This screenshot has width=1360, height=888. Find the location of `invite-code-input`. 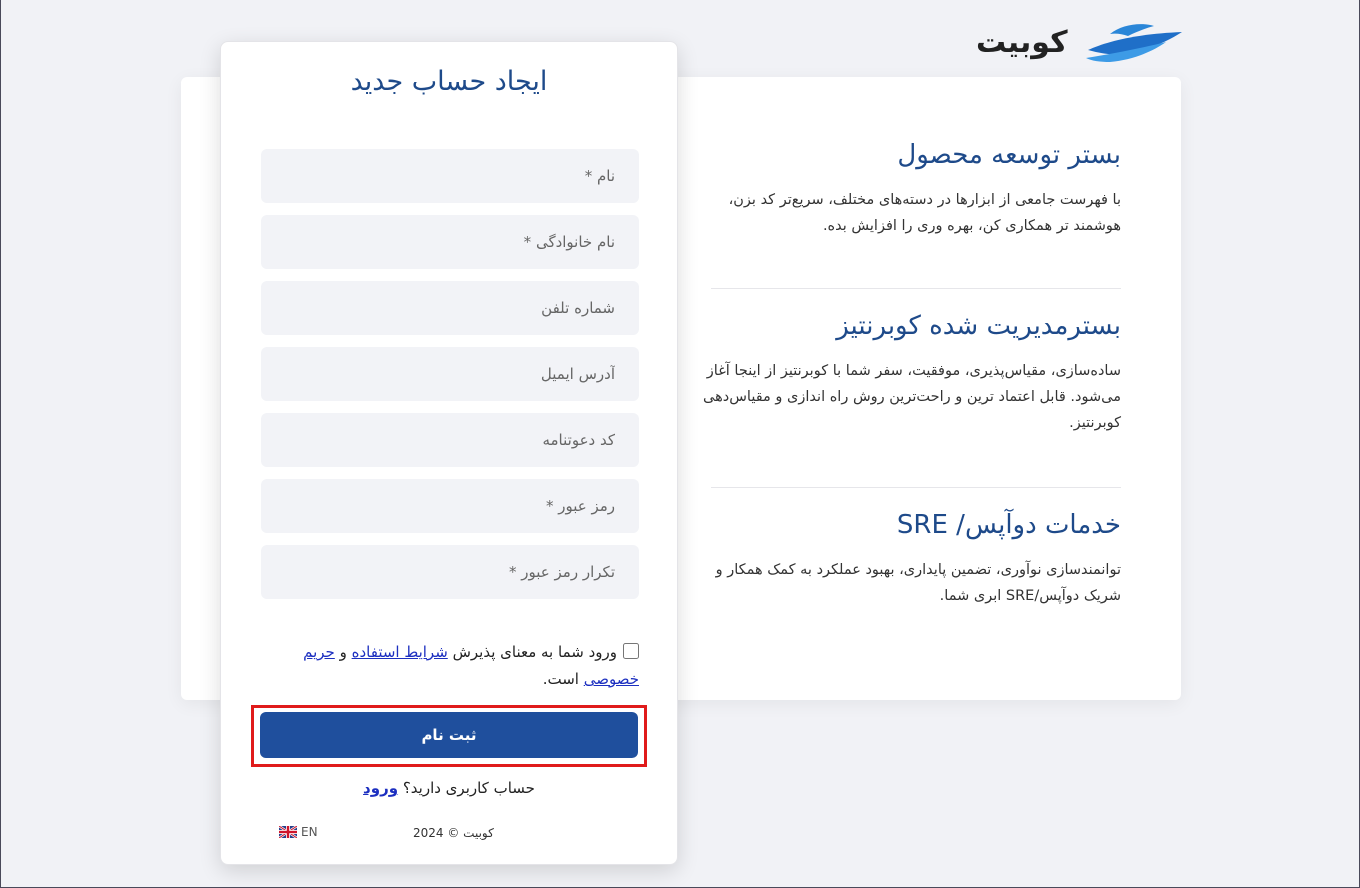

invite-code-input is located at coordinates (450, 440).